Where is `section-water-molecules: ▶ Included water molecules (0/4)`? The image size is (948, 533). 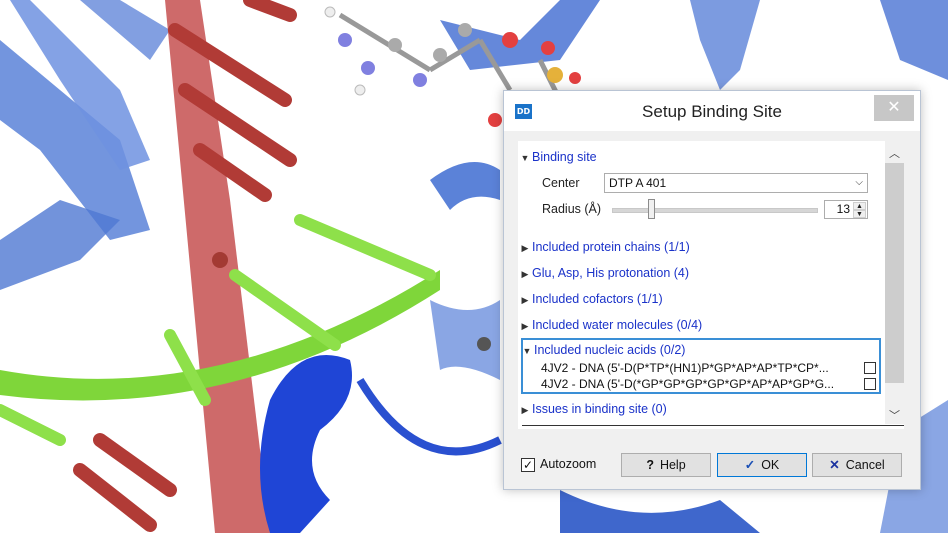
section-water-molecules: ▶ Included water molecules (0/4) is located at coordinates (610, 325).